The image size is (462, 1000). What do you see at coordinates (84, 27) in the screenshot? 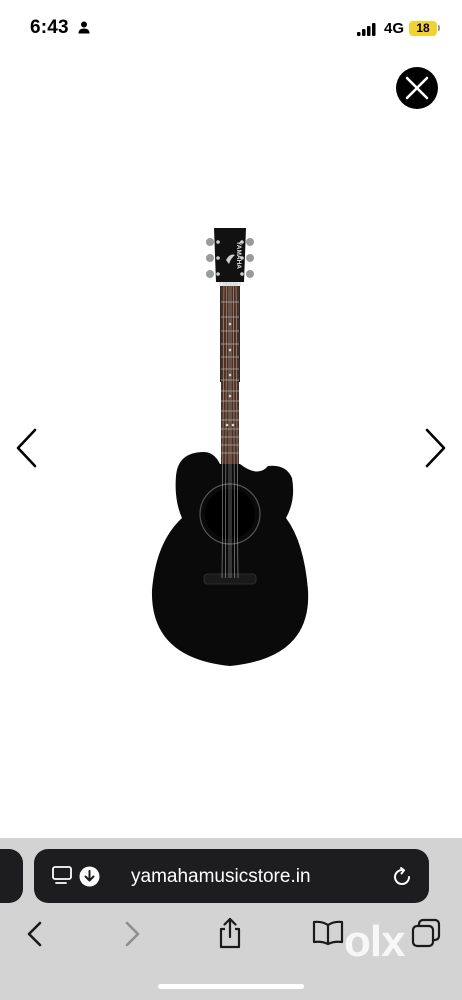
I see `person-icon` at bounding box center [84, 27].